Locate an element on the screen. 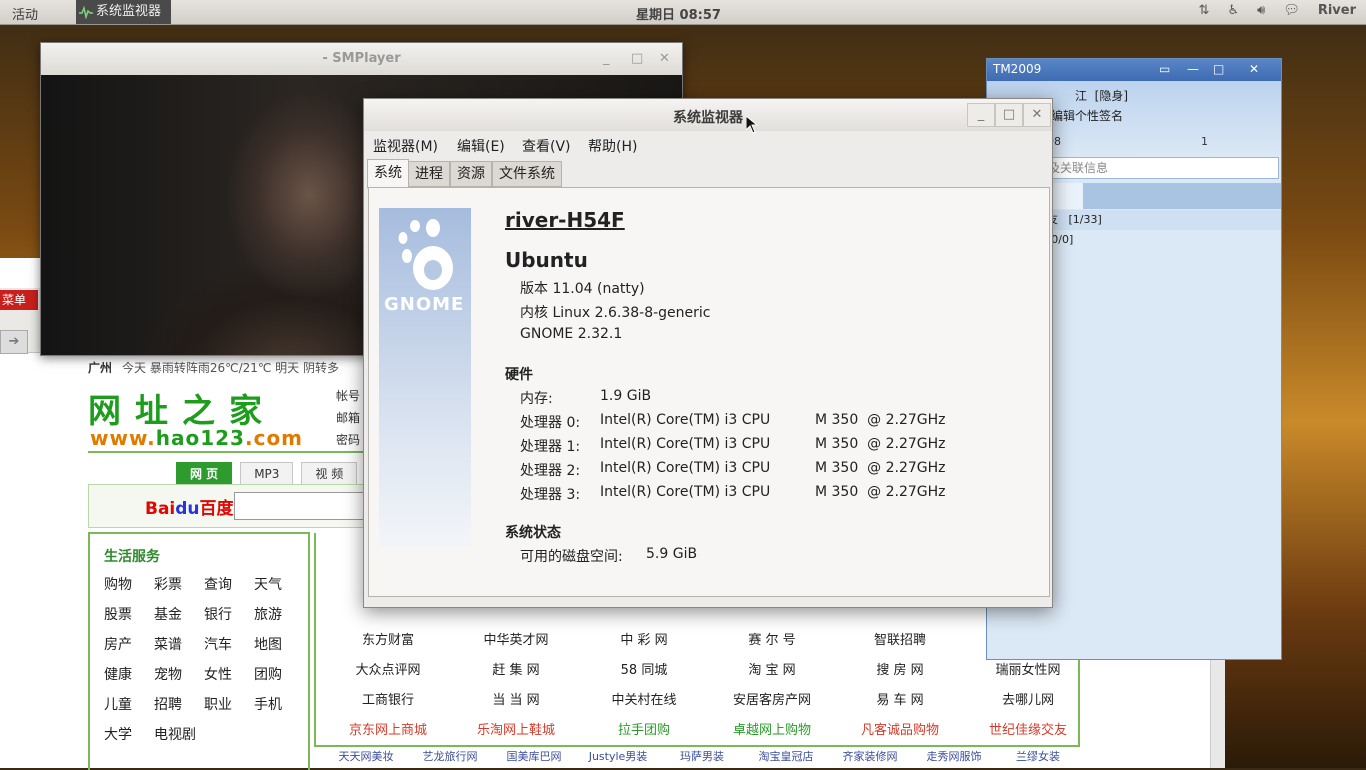 This screenshot has width=1366, height=770. life-service-link: 购物 is located at coordinates (129, 584).